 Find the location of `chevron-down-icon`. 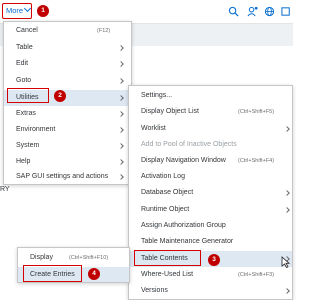

chevron-down-icon is located at coordinates (28, 8).